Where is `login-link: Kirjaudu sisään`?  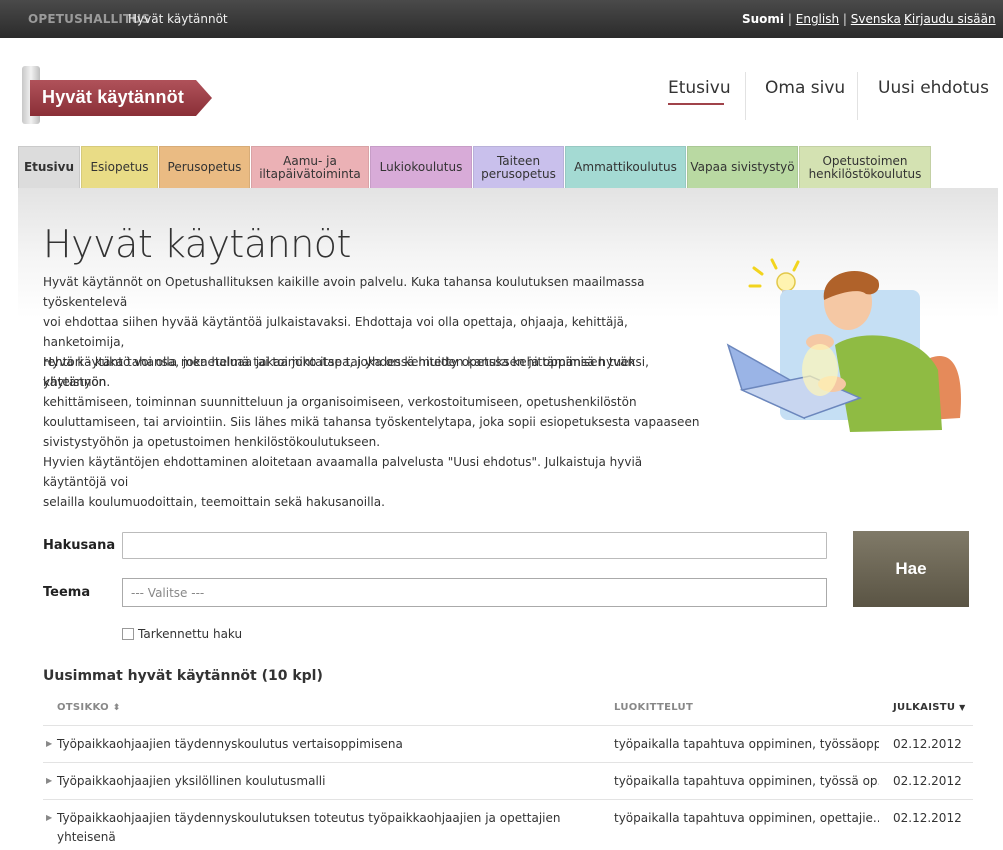 login-link: Kirjaudu sisään is located at coordinates (950, 19).